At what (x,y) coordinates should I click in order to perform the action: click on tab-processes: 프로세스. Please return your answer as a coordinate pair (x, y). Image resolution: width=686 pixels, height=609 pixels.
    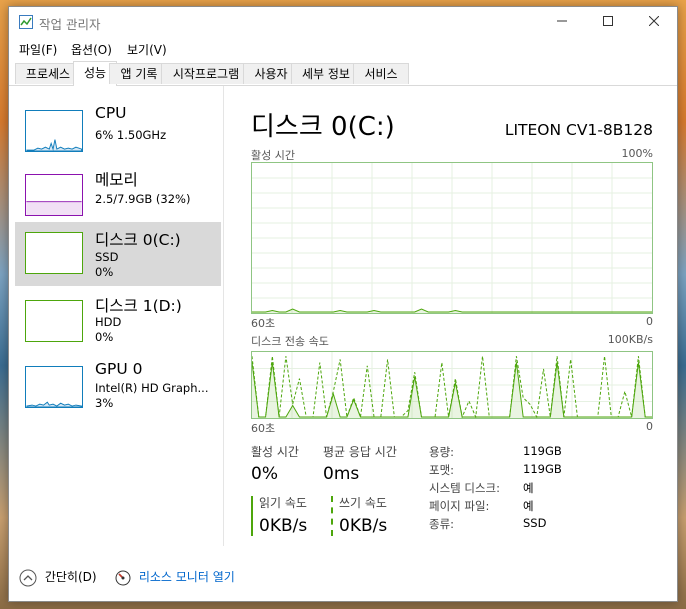
    Looking at the image, I should click on (48, 73).